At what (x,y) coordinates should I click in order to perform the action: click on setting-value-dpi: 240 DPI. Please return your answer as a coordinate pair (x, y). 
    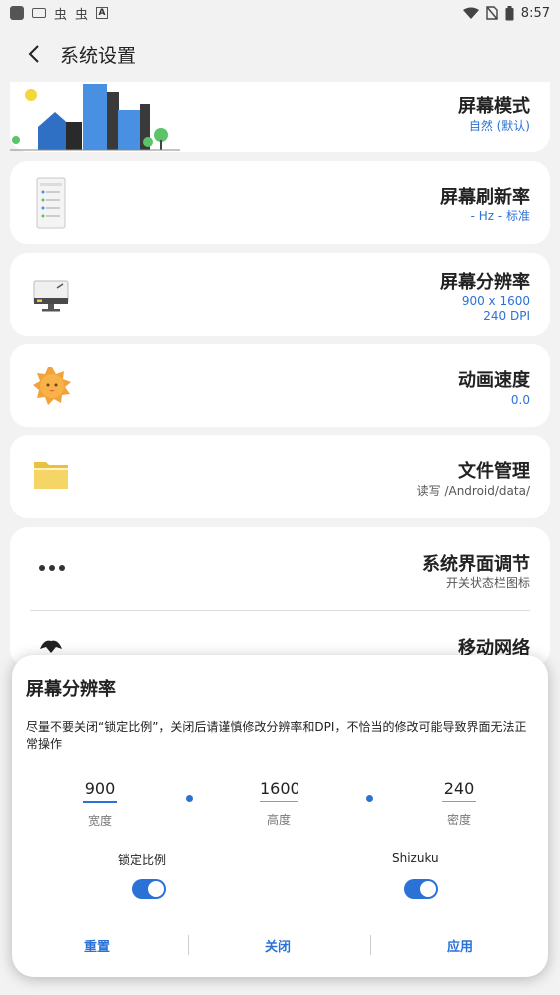
    Looking at the image, I should click on (506, 316).